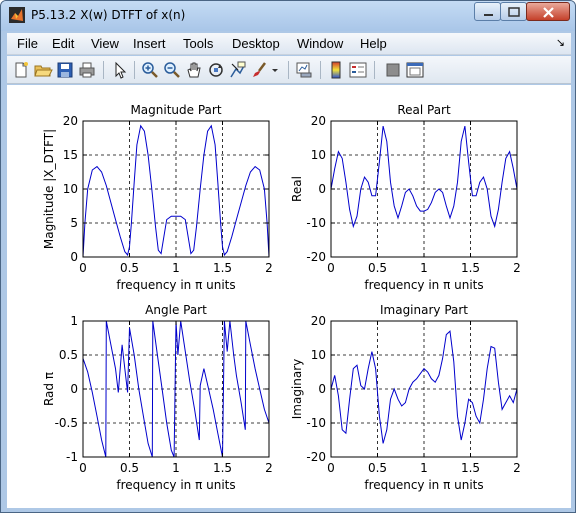 The image size is (576, 513). Describe the element at coordinates (316, 423) in the screenshot. I see `imaginary-y-tick-label: -10` at that location.